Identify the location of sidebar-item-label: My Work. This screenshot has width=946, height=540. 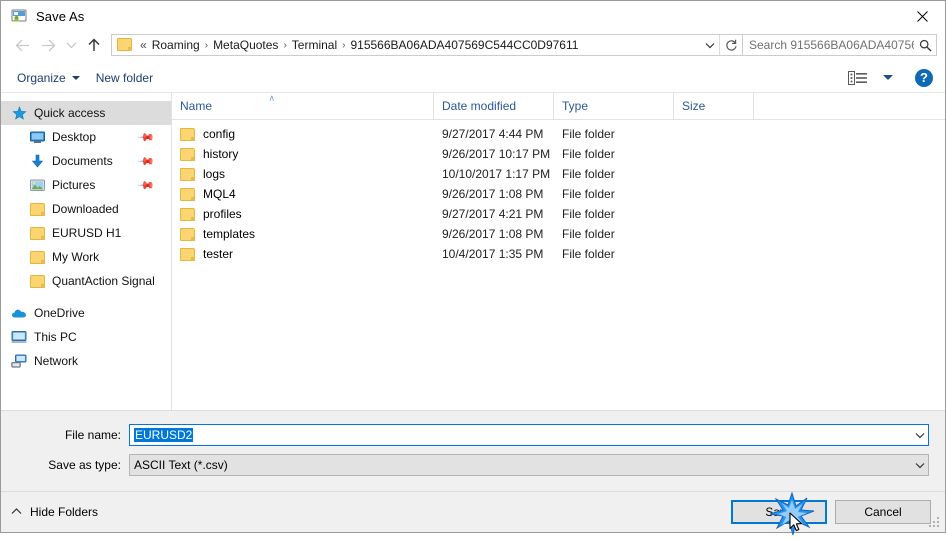
(76, 257).